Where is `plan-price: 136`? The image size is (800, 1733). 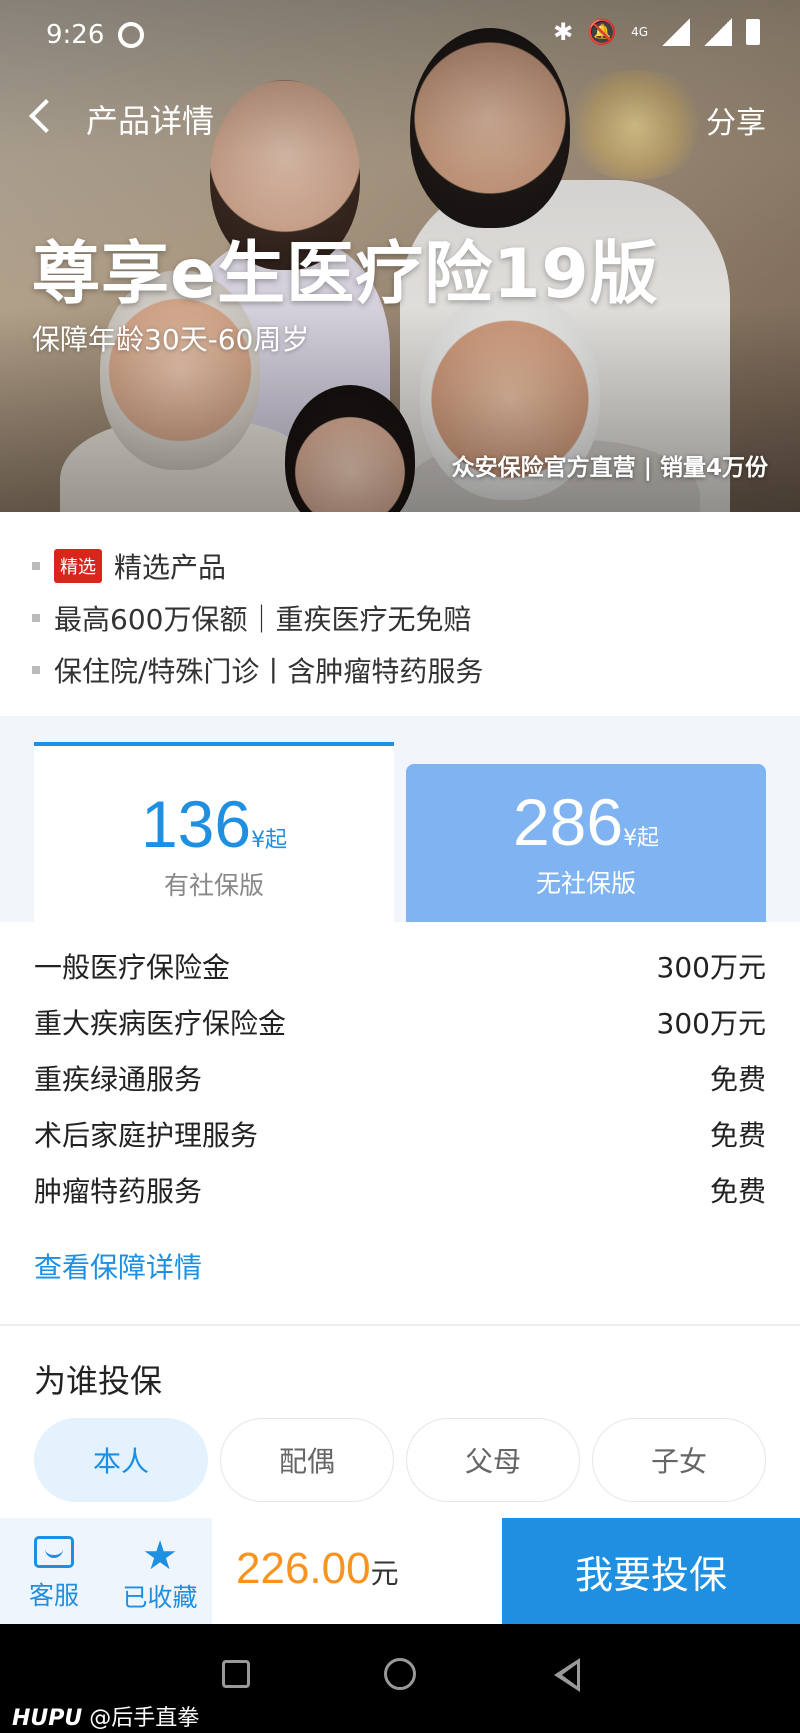 plan-price: 136 is located at coordinates (196, 824).